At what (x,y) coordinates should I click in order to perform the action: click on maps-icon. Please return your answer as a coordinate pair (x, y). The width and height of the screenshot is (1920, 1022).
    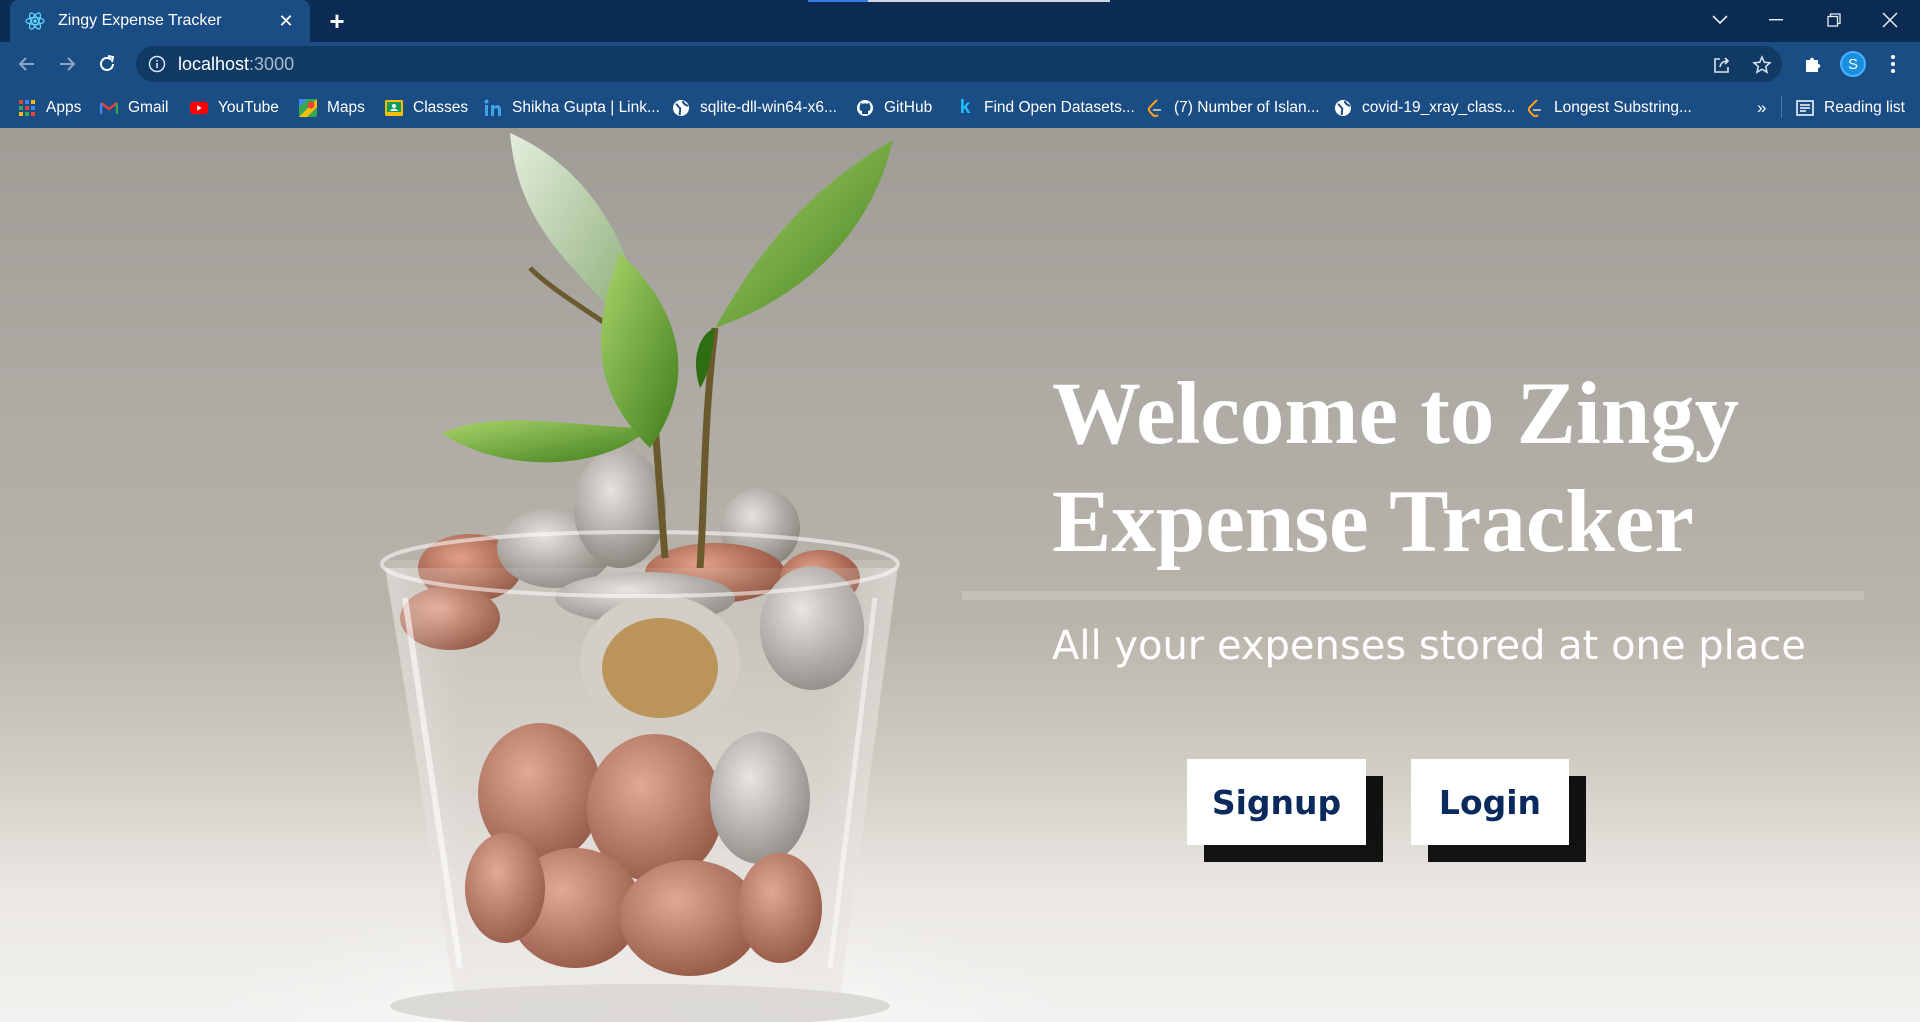
    Looking at the image, I should click on (308, 108).